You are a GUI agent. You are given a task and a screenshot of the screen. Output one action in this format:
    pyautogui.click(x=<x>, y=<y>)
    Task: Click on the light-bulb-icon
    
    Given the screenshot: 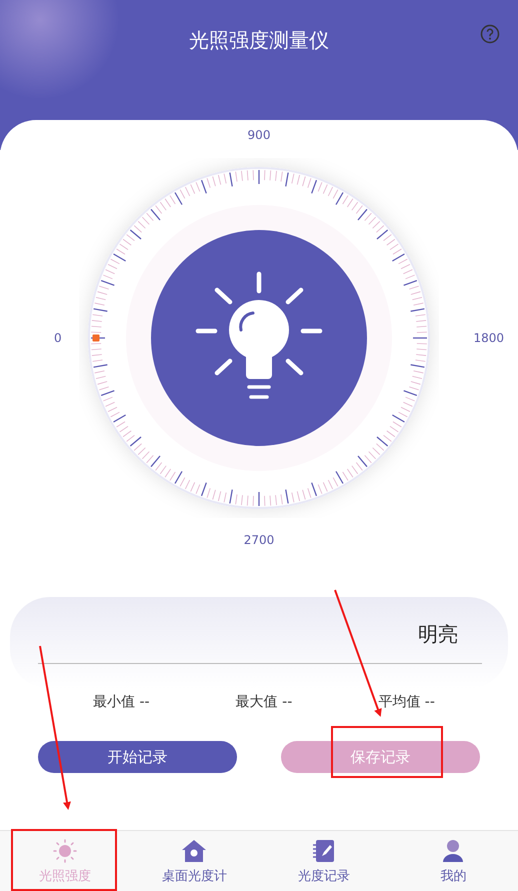 What is the action you would take?
    pyautogui.click(x=259, y=335)
    